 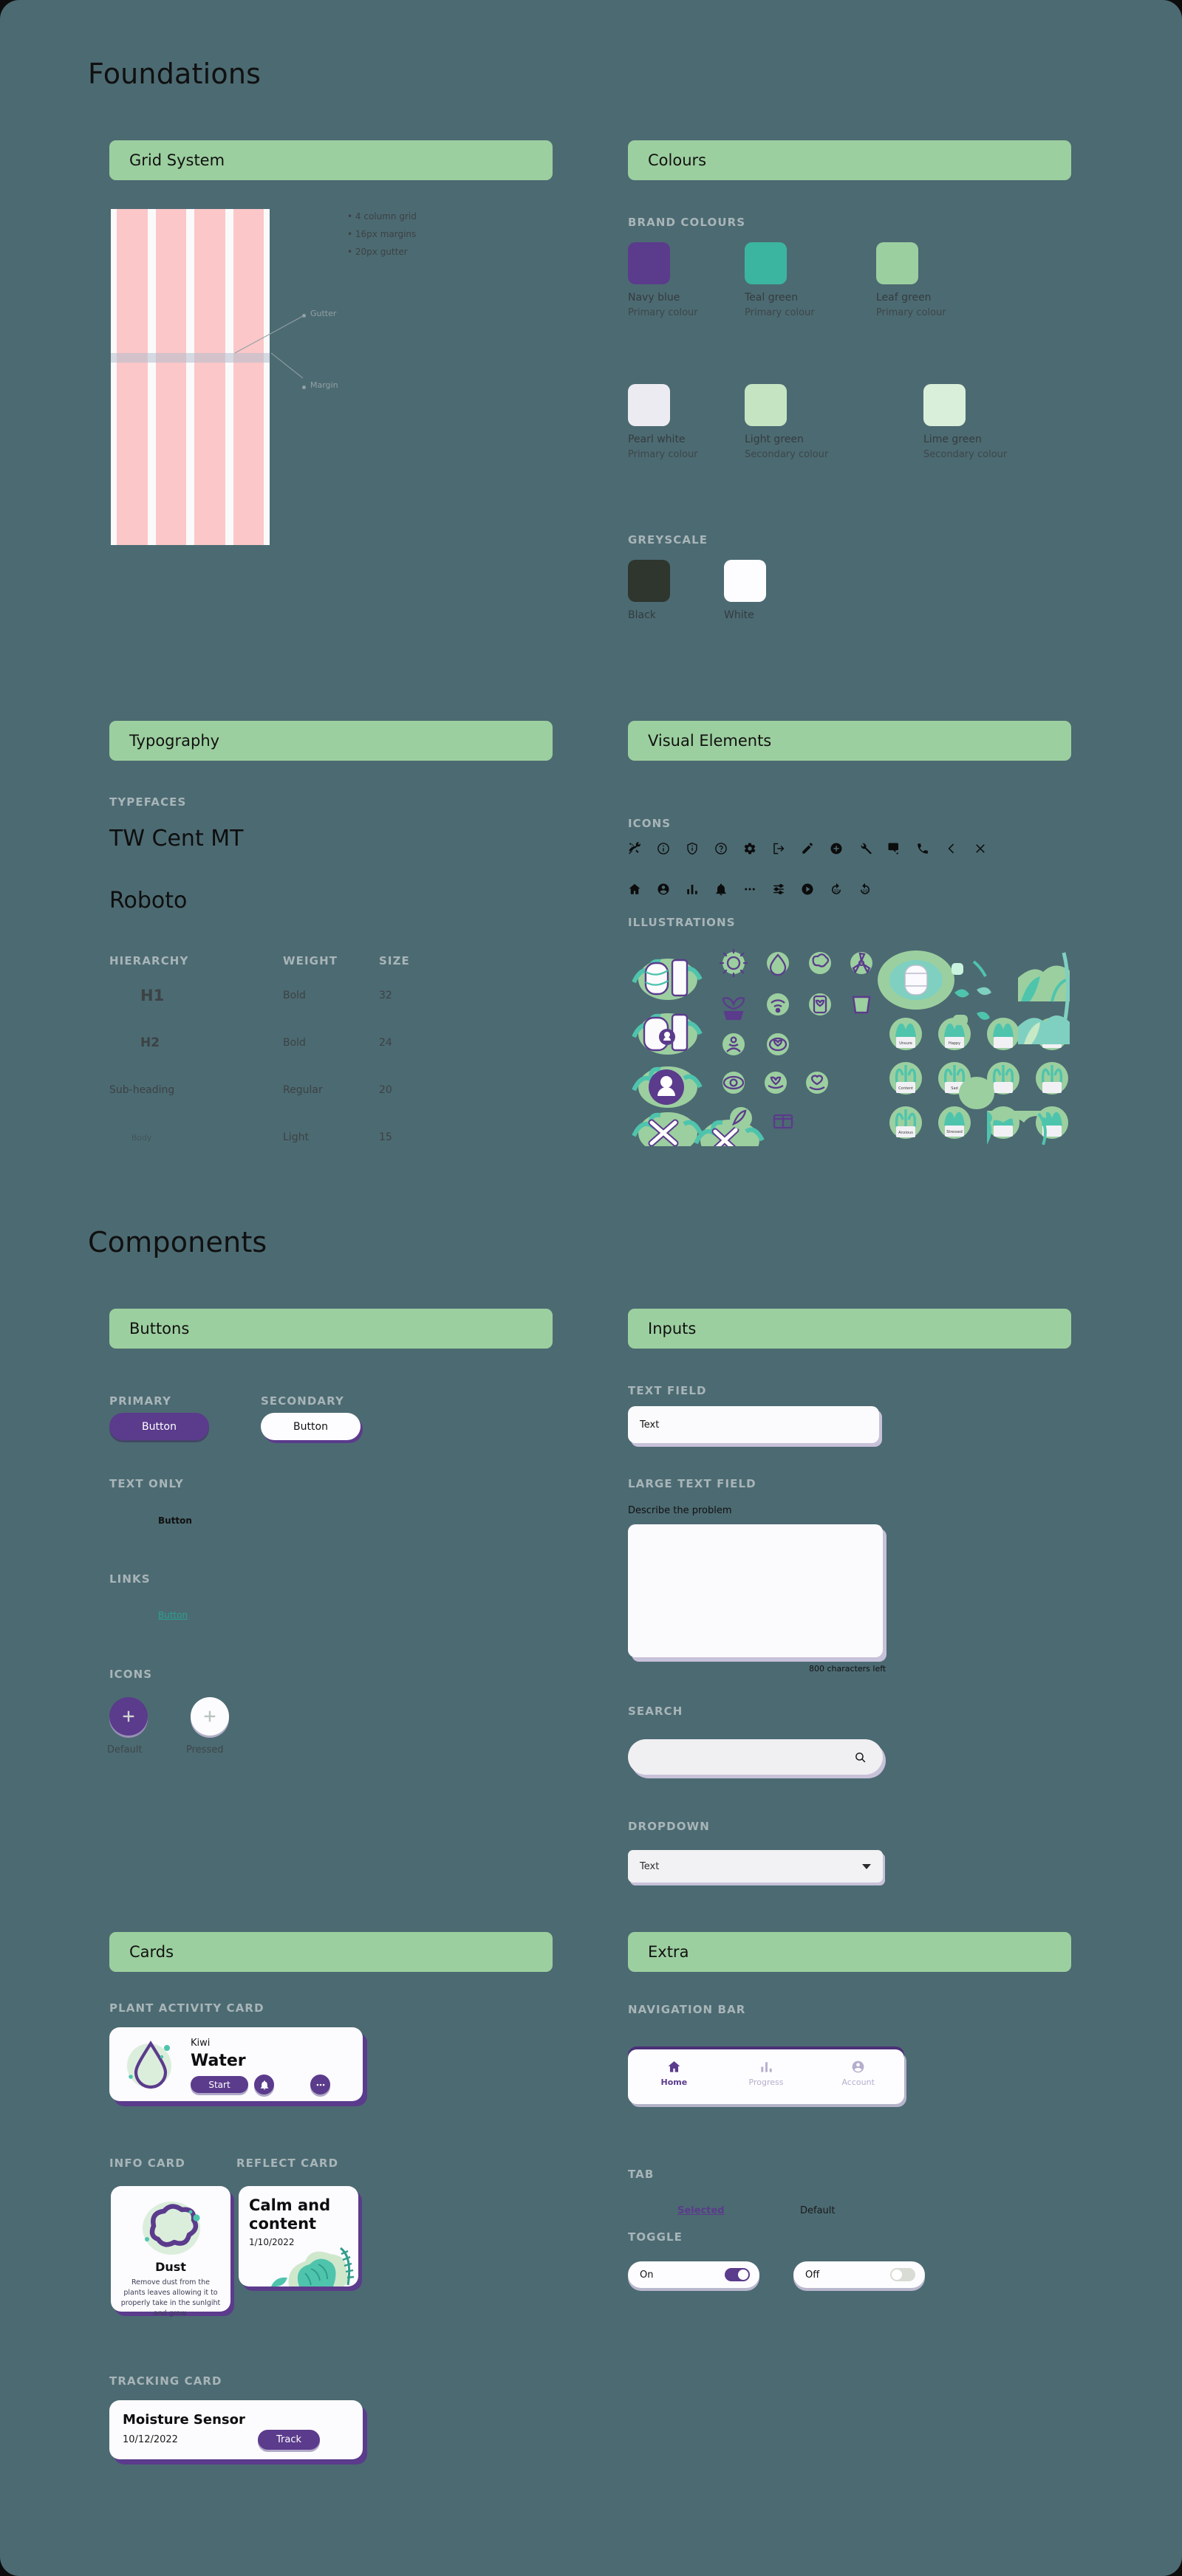 What do you see at coordinates (320, 2084) in the screenshot?
I see `more-options-button` at bounding box center [320, 2084].